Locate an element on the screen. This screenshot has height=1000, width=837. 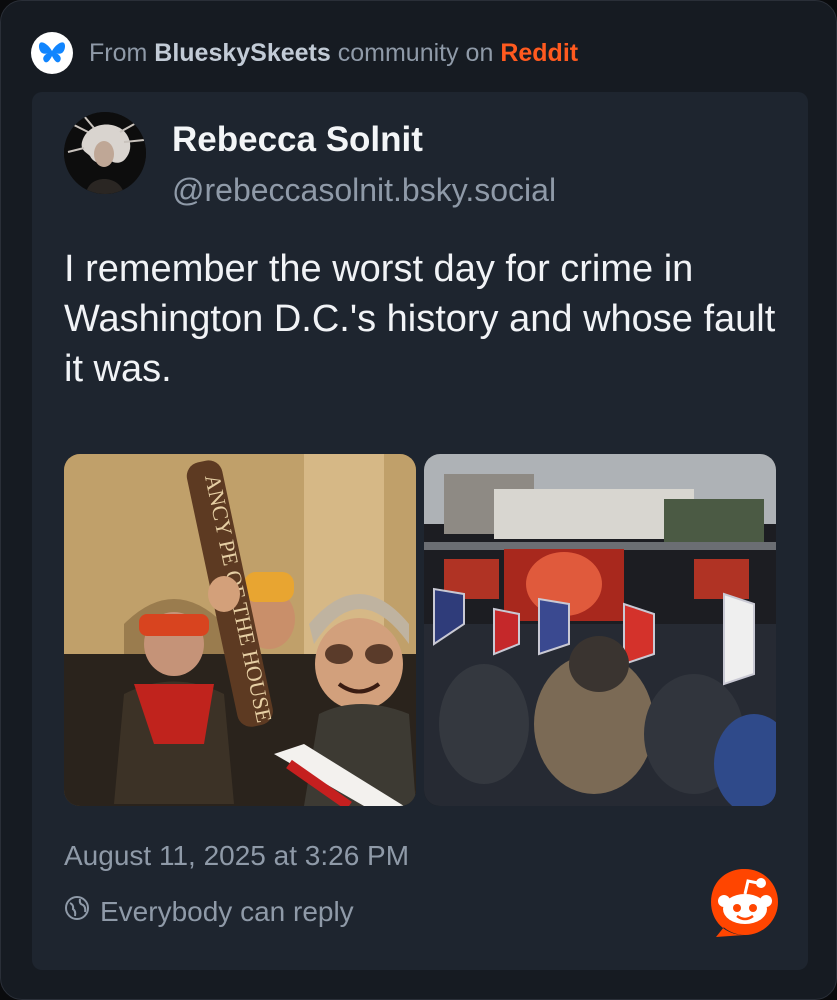
bluesky-butterfly-icon is located at coordinates (52, 53).